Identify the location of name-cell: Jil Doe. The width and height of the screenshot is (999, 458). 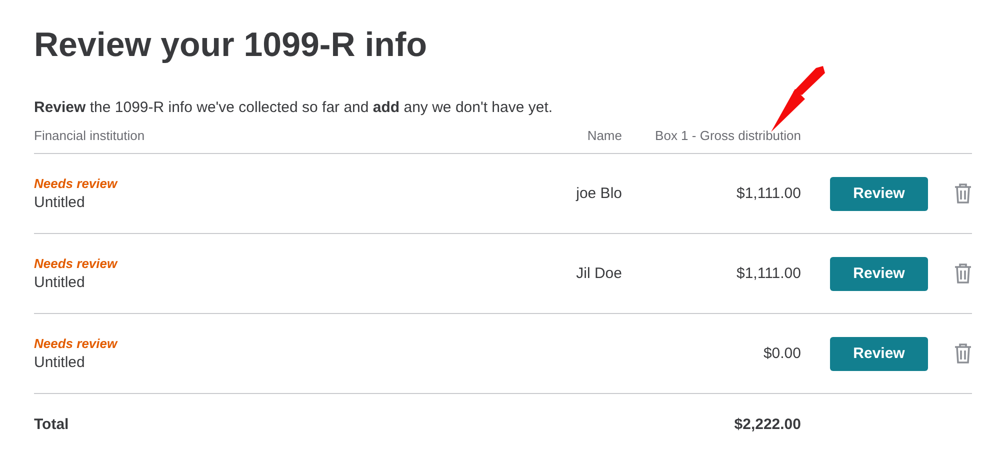
(599, 273).